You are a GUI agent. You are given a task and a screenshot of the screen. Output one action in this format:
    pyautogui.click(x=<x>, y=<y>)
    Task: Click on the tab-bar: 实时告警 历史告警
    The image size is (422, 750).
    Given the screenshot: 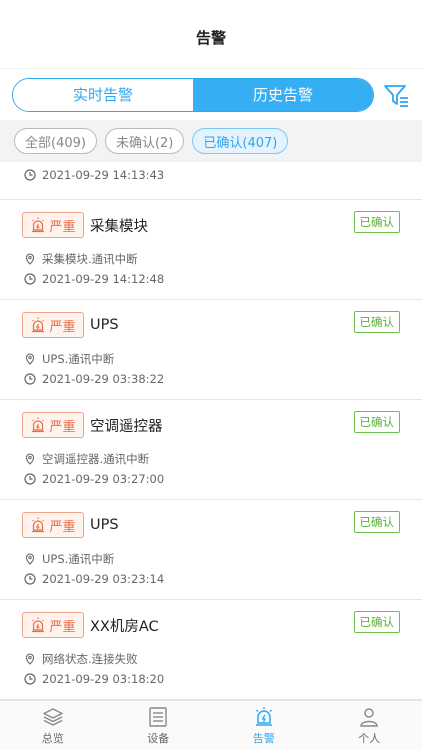 What is the action you would take?
    pyautogui.click(x=211, y=94)
    